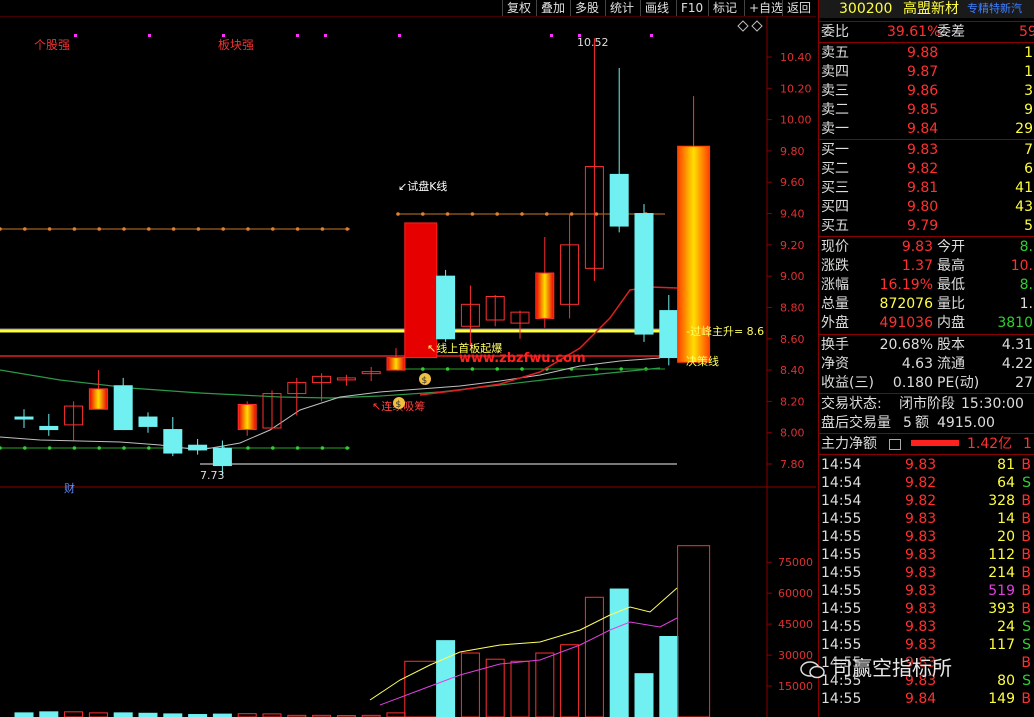 This screenshot has height=717, width=1034. I want to click on stat-value: 9.83, so click(917, 247).